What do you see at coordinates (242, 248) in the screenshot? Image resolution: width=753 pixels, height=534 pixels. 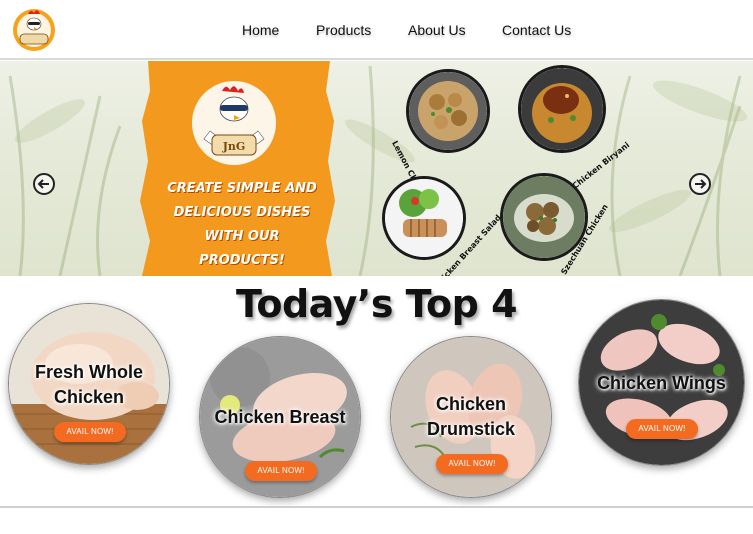 I see `tagline-line: WITH OUR PRODUCTS!` at bounding box center [242, 248].